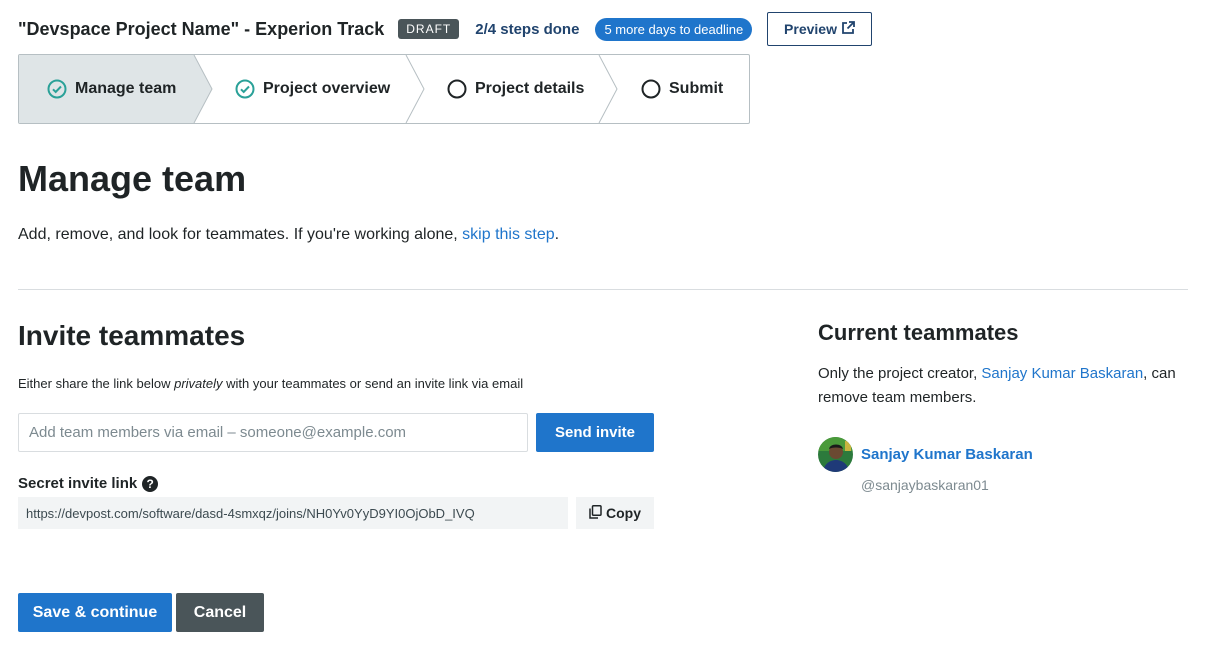 This screenshot has height=660, width=1219. What do you see at coordinates (327, 88) in the screenshot?
I see `step-label: Project overview` at bounding box center [327, 88].